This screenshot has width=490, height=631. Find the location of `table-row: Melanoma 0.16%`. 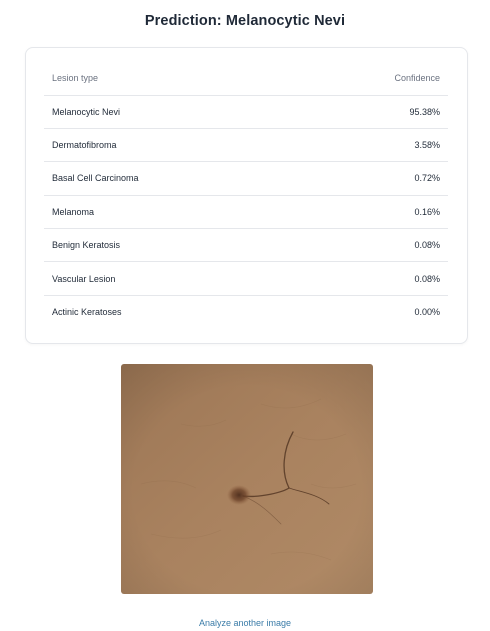

table-row: Melanoma 0.16% is located at coordinates (246, 212).